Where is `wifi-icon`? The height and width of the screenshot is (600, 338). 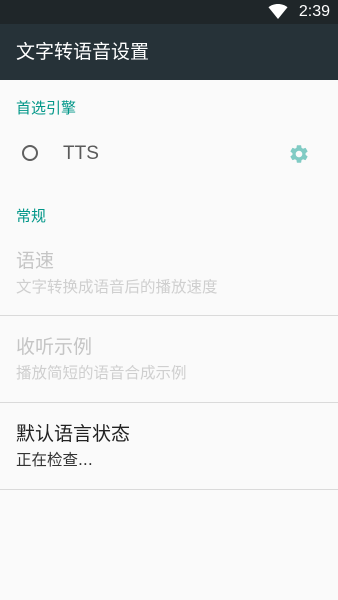 wifi-icon is located at coordinates (278, 11).